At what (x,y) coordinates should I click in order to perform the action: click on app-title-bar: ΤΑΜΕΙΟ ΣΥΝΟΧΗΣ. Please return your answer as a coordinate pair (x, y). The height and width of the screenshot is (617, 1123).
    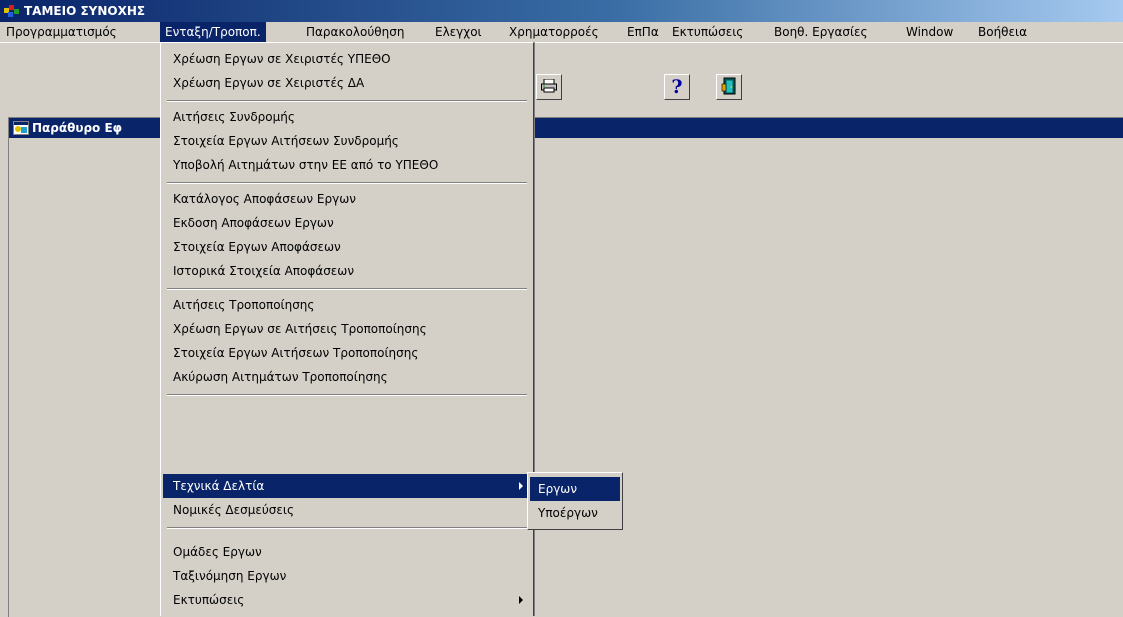
    Looking at the image, I should click on (561, 11).